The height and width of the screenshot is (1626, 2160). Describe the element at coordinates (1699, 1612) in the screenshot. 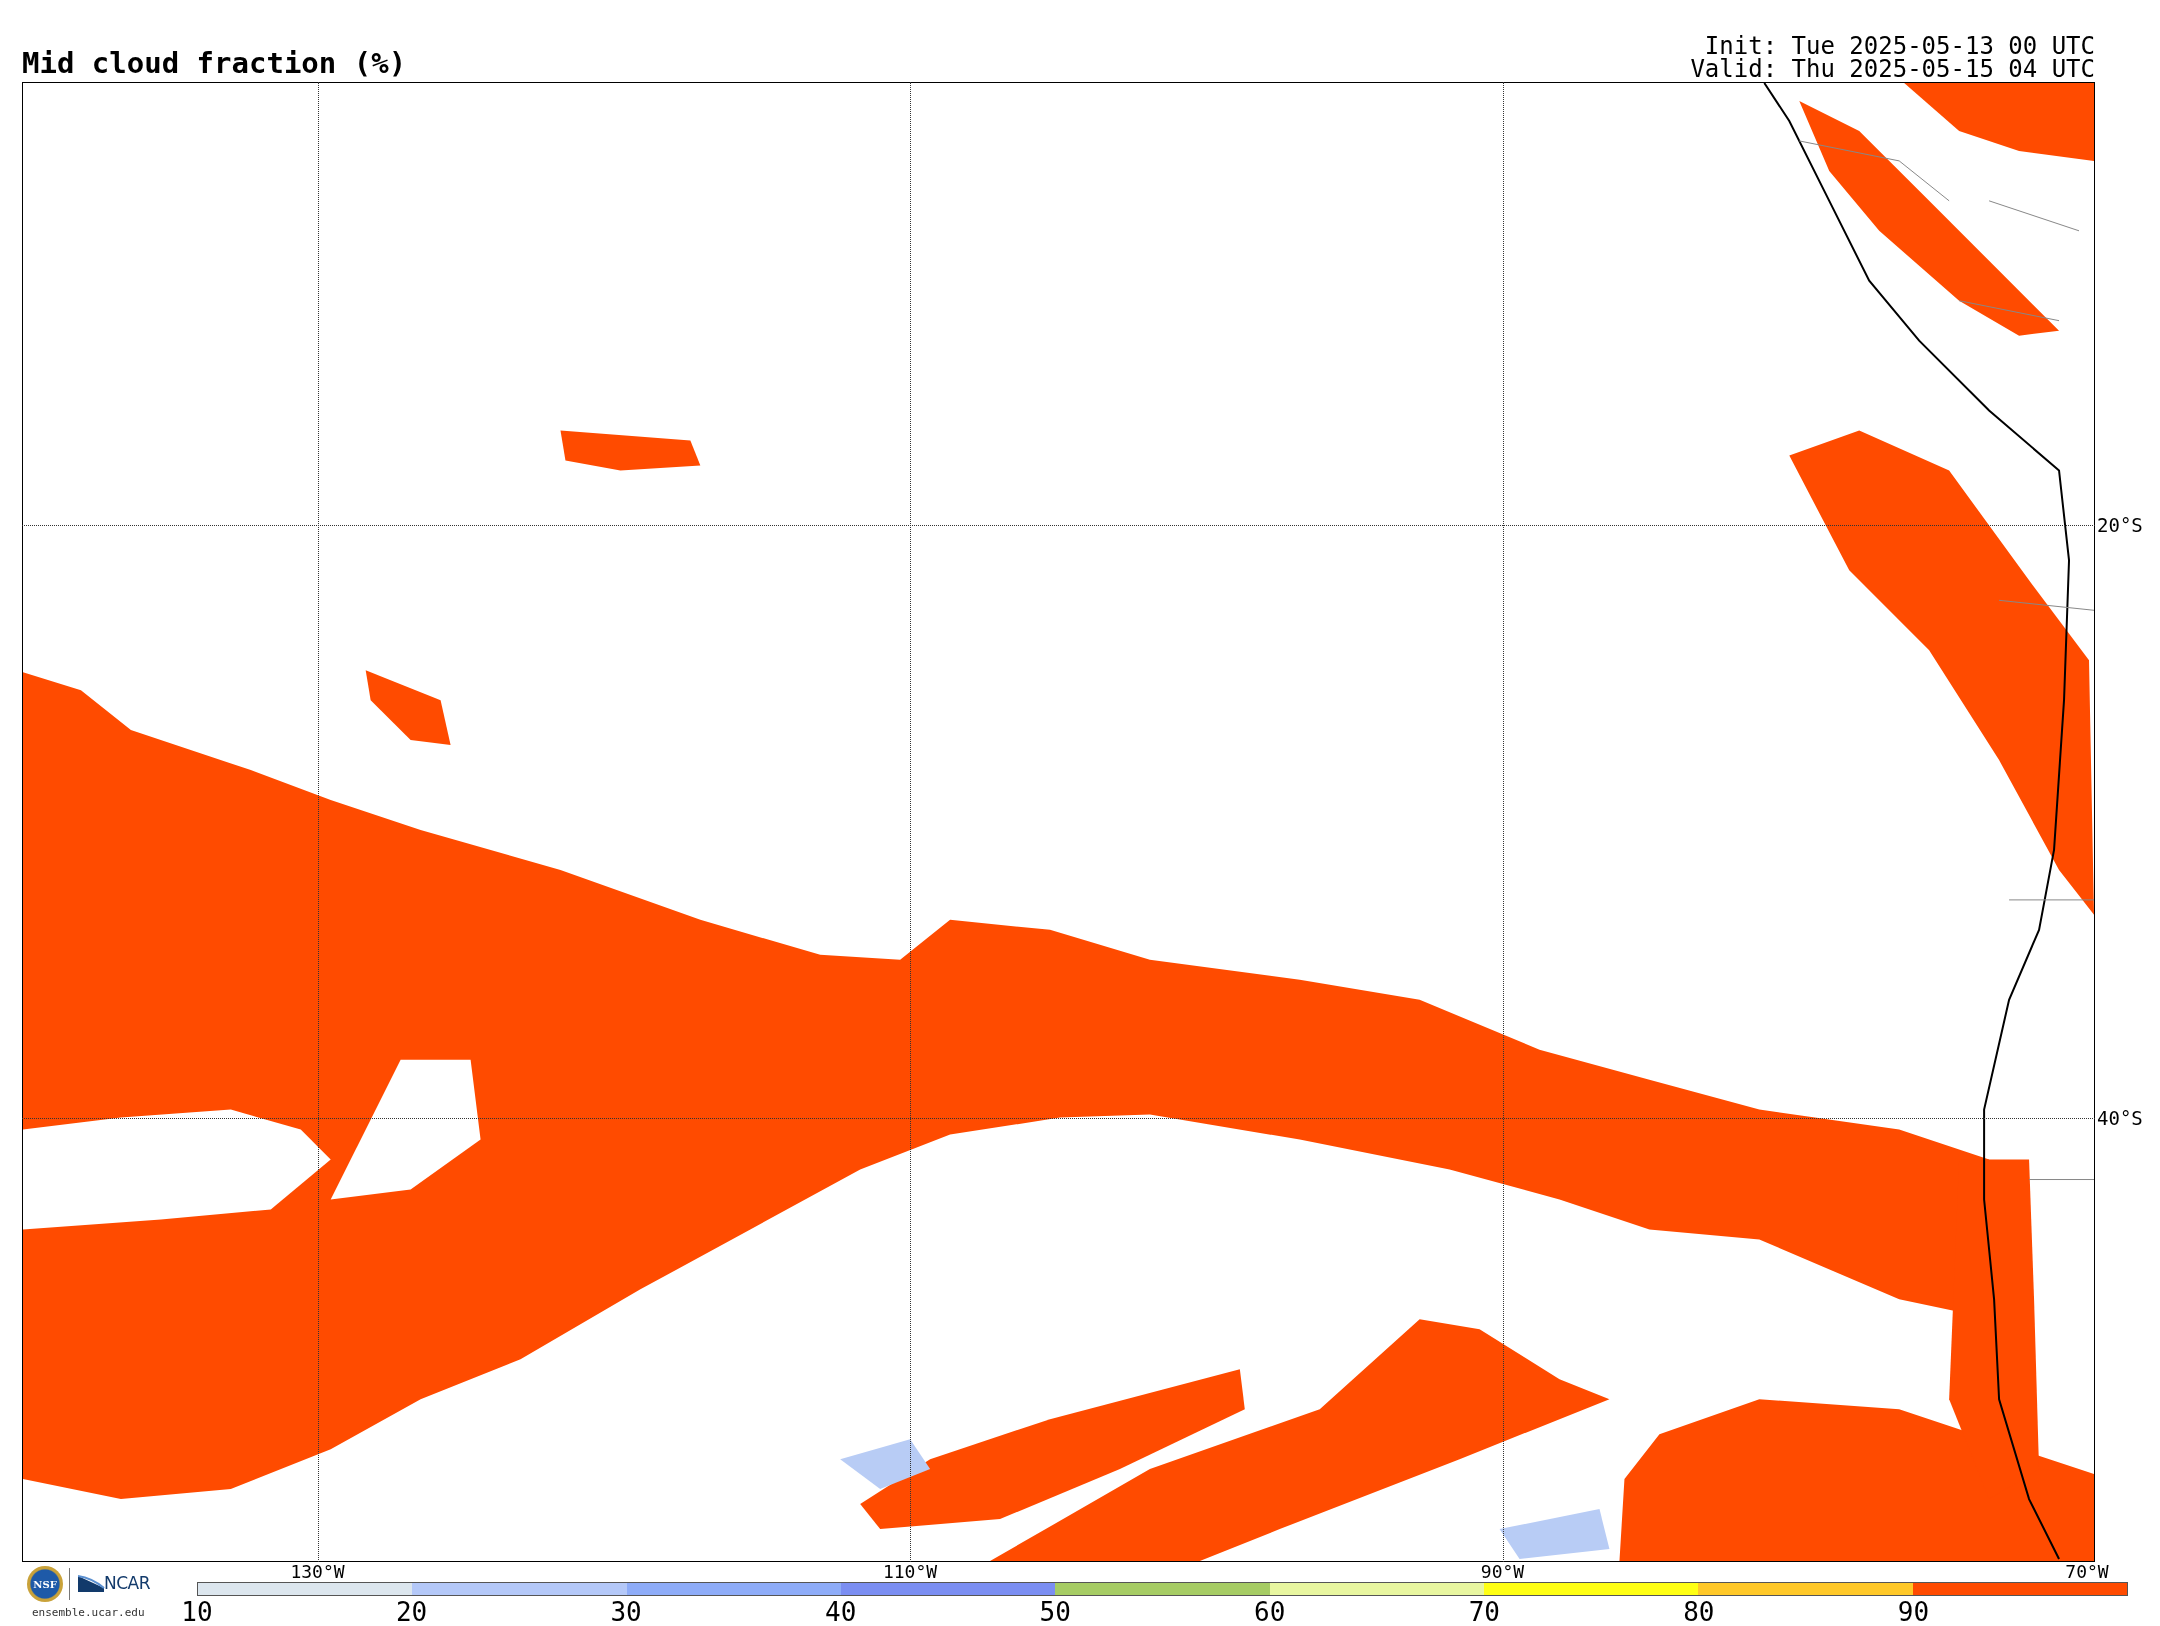

I see `scale-label: 80` at that location.